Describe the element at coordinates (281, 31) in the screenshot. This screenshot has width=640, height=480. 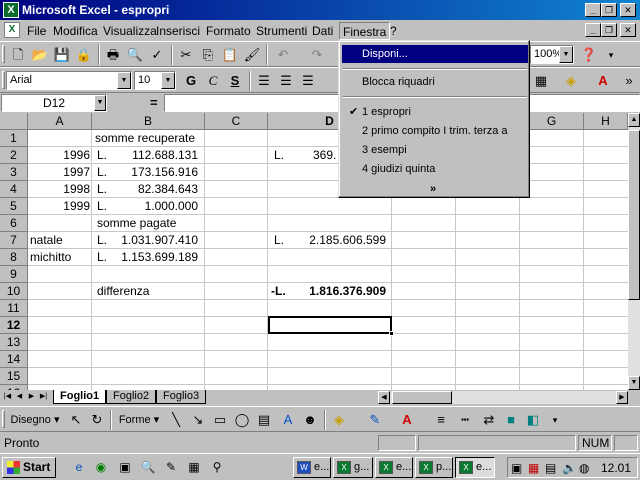
I see `menu-strumenti: Strumenti` at that location.